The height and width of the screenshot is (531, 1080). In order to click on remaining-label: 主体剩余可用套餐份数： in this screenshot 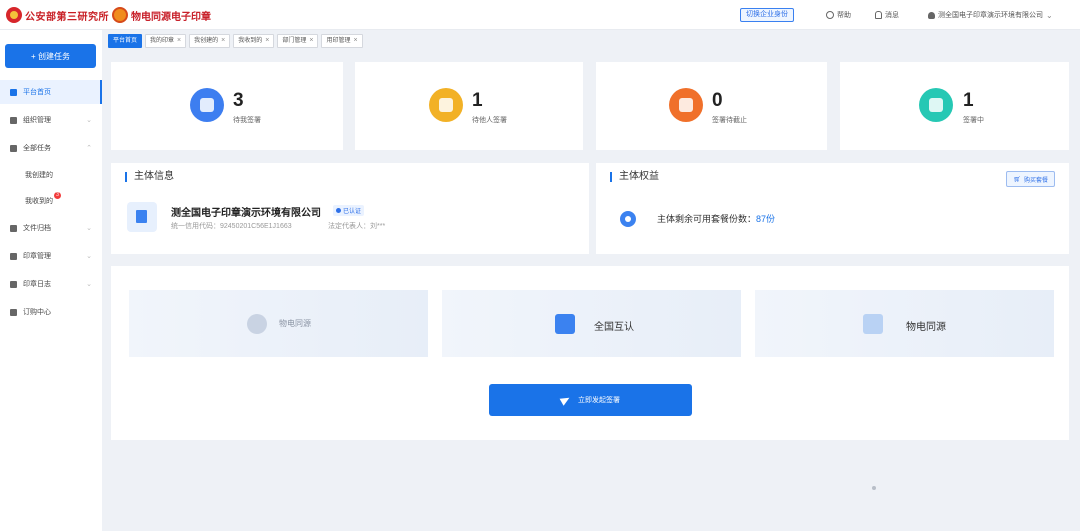, I will do `click(707, 219)`.